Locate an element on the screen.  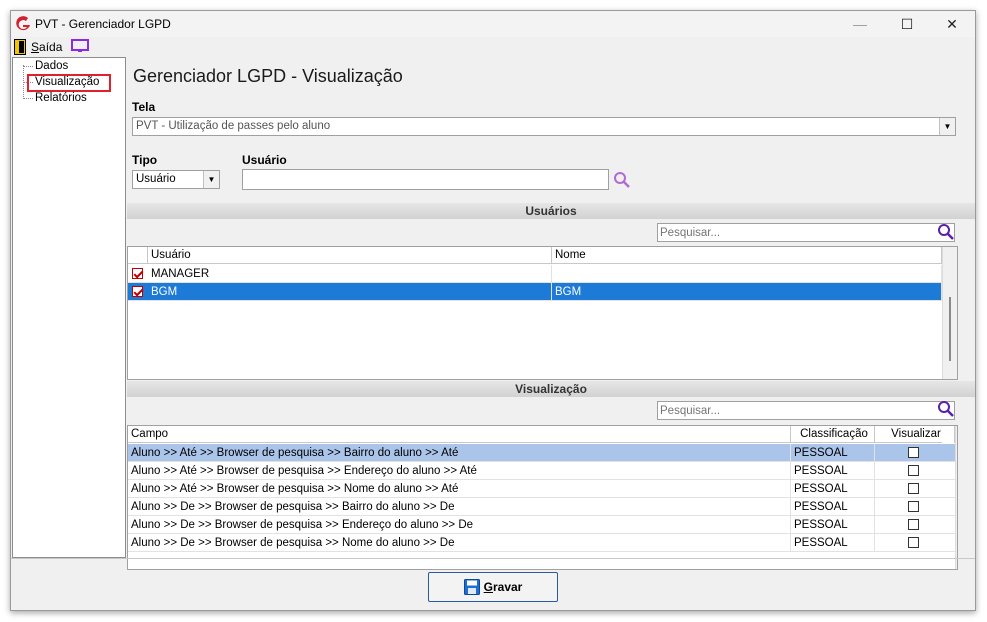
column-header-visualizar: Visualizar is located at coordinates (915, 434).